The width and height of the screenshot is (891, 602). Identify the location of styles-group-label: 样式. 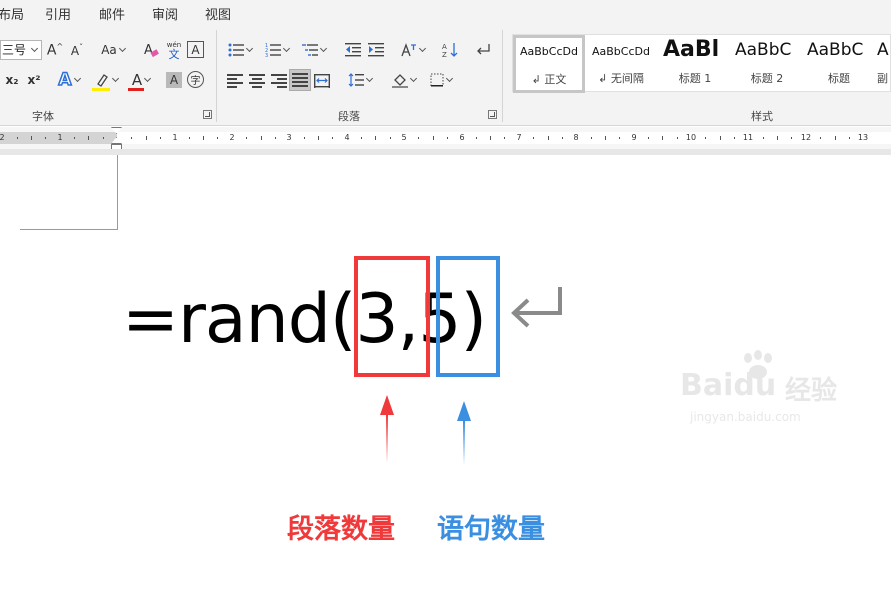
(762, 116).